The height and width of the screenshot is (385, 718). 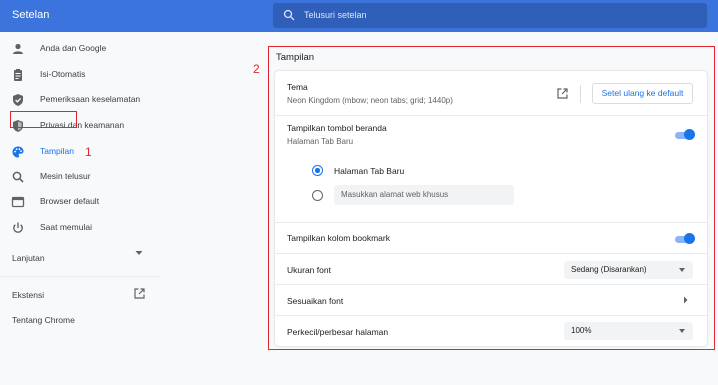 What do you see at coordinates (63, 74) in the screenshot?
I see `sidebar-item-label: Isi-Otomatis` at bounding box center [63, 74].